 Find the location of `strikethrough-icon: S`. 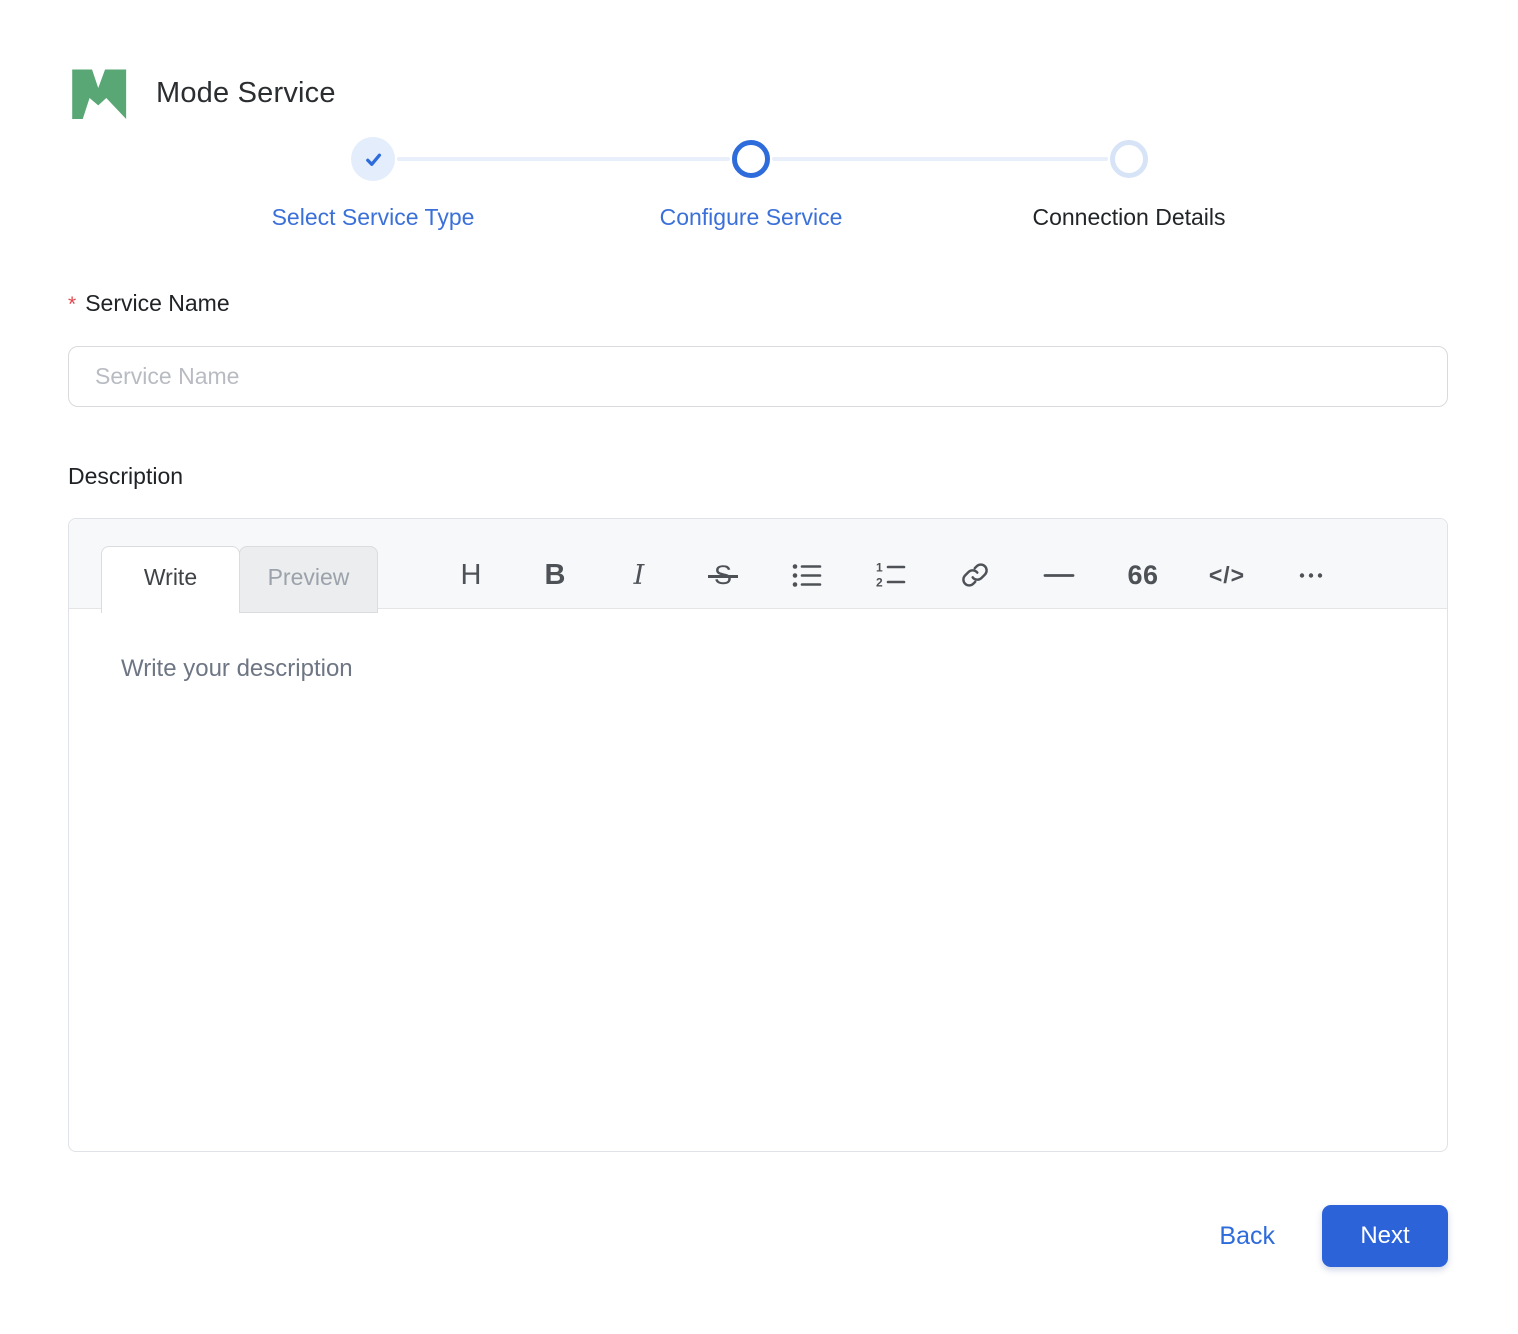

strikethrough-icon: S is located at coordinates (723, 574).